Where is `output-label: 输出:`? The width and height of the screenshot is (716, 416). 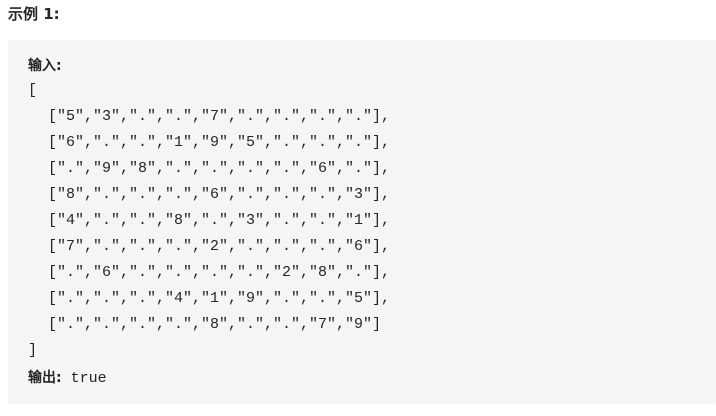 output-label: 输出: is located at coordinates (45, 378).